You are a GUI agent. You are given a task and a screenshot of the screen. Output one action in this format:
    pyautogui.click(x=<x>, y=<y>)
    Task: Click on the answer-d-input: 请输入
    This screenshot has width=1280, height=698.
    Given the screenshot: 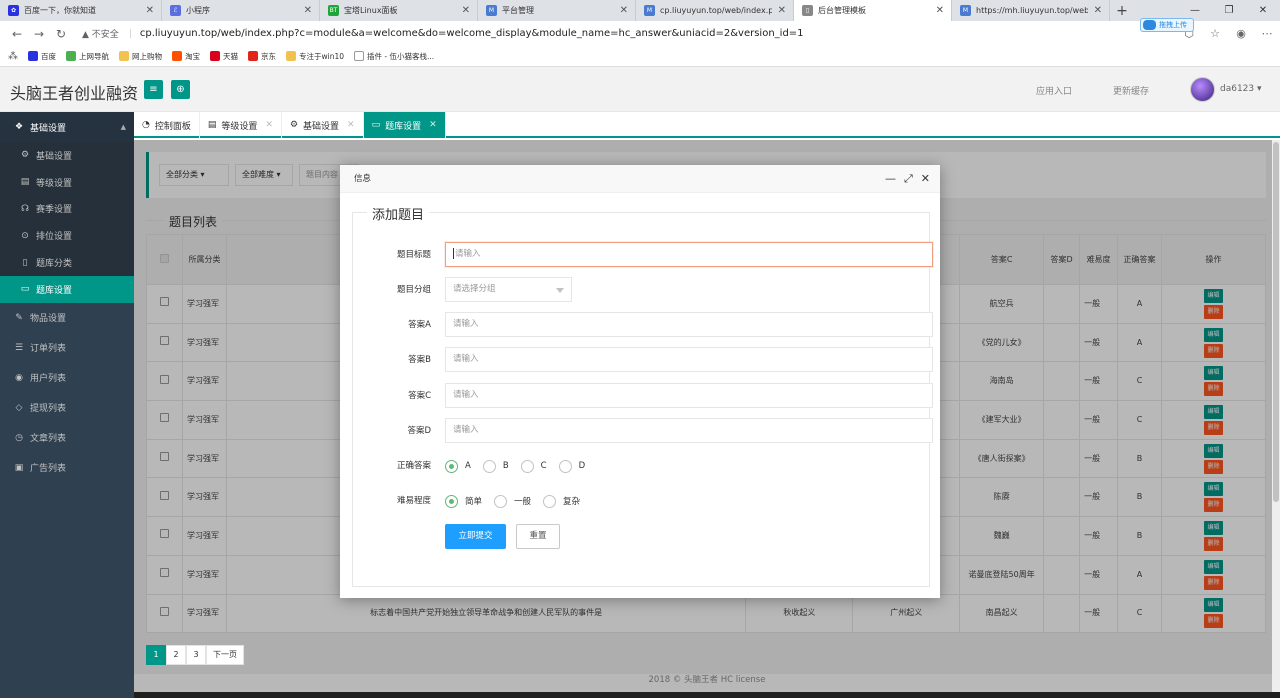 What is the action you would take?
    pyautogui.click(x=689, y=430)
    